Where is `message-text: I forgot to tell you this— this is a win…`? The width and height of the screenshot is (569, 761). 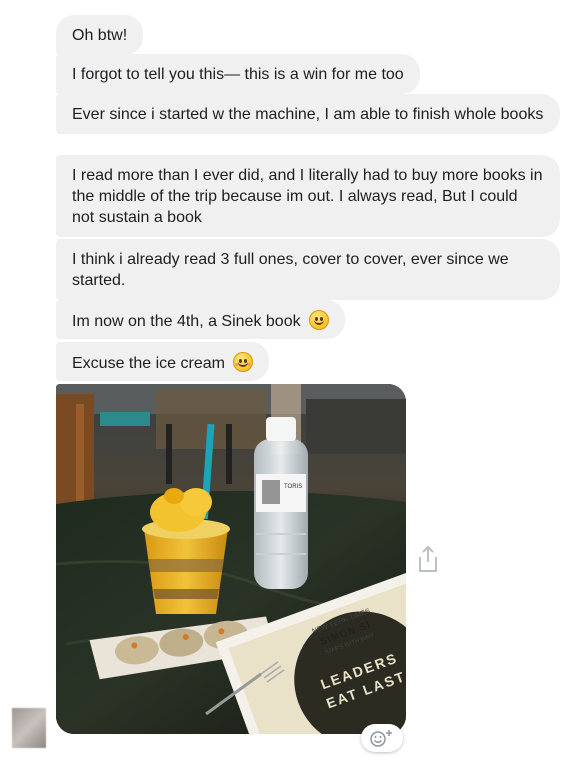
message-text: I forgot to tell you this— this is a win… is located at coordinates (238, 74).